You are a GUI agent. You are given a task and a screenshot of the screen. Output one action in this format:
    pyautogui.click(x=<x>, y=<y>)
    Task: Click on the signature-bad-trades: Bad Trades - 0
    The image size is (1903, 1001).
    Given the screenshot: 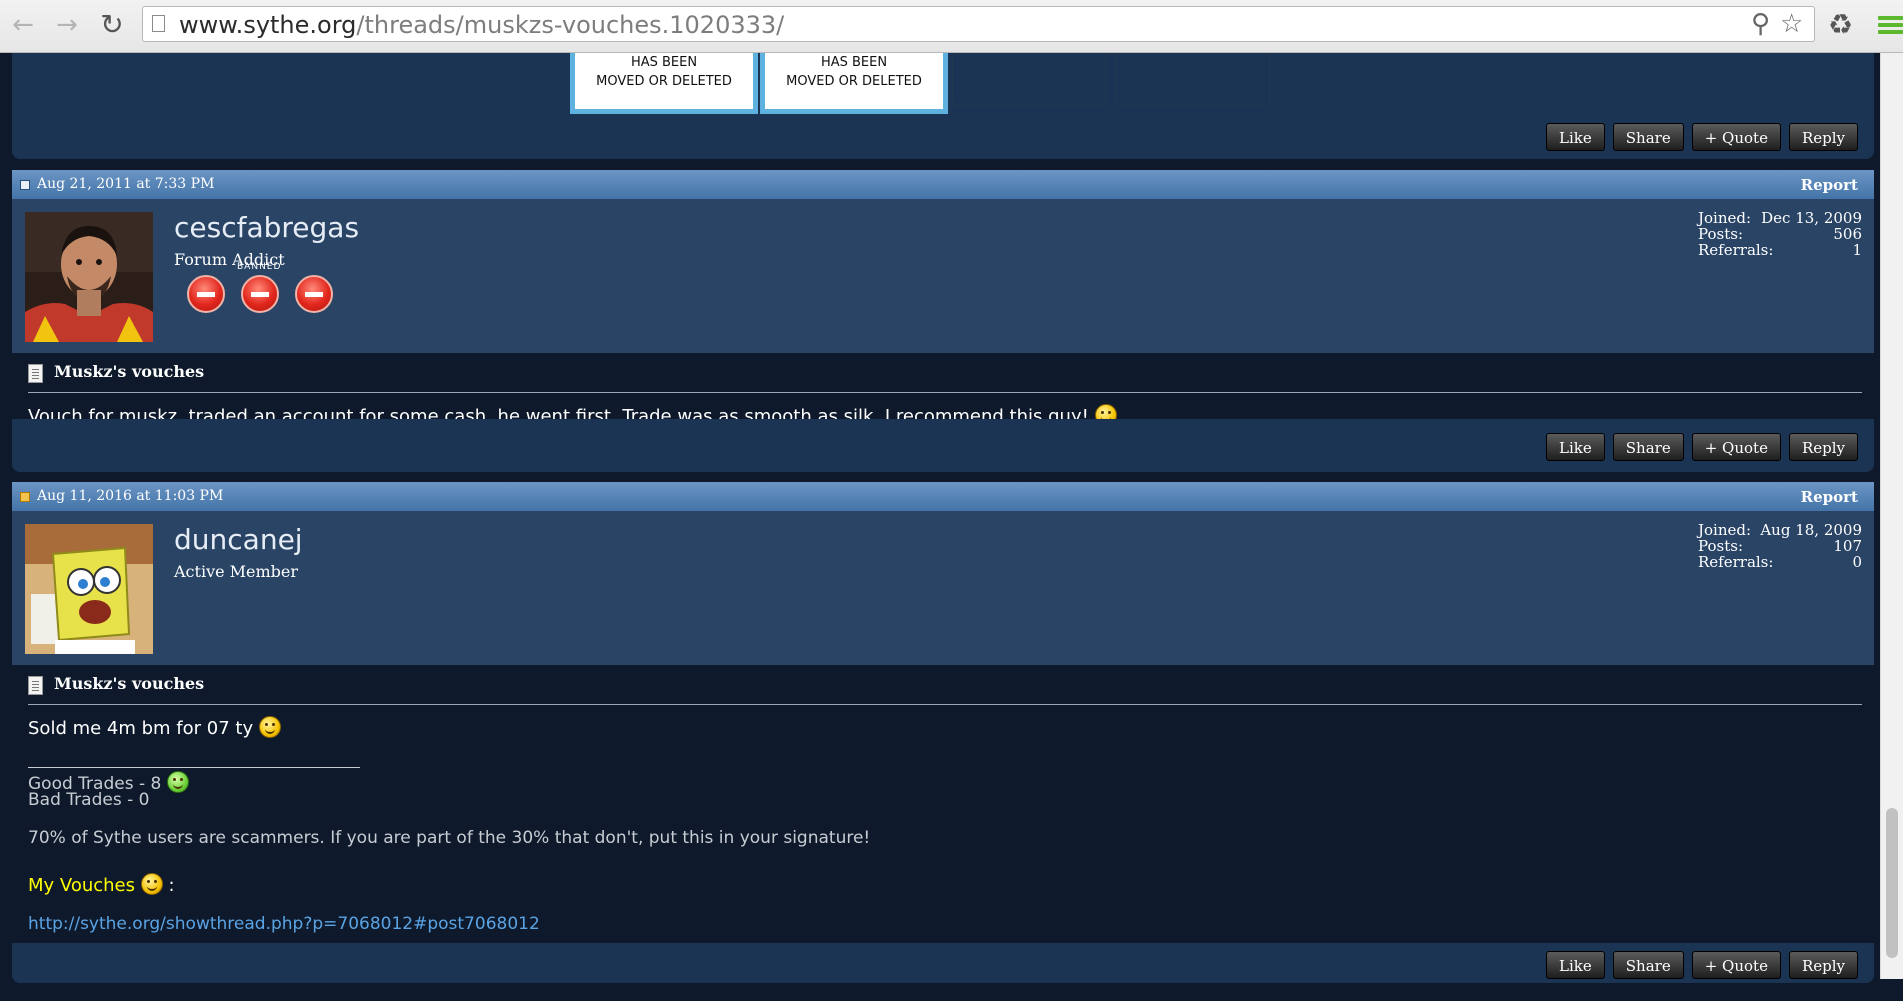 What is the action you would take?
    pyautogui.click(x=89, y=800)
    